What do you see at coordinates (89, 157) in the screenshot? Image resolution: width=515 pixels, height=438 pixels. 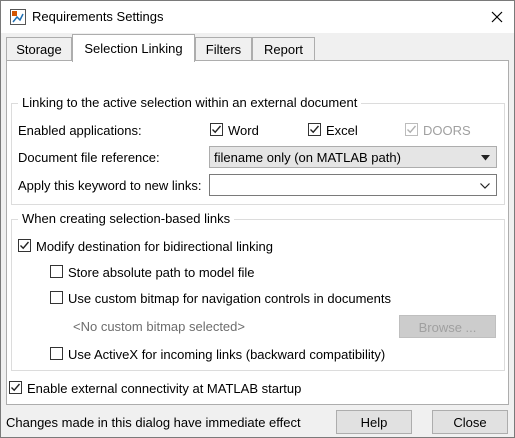 I see `document-file-reference-label: Document file reference:` at bounding box center [89, 157].